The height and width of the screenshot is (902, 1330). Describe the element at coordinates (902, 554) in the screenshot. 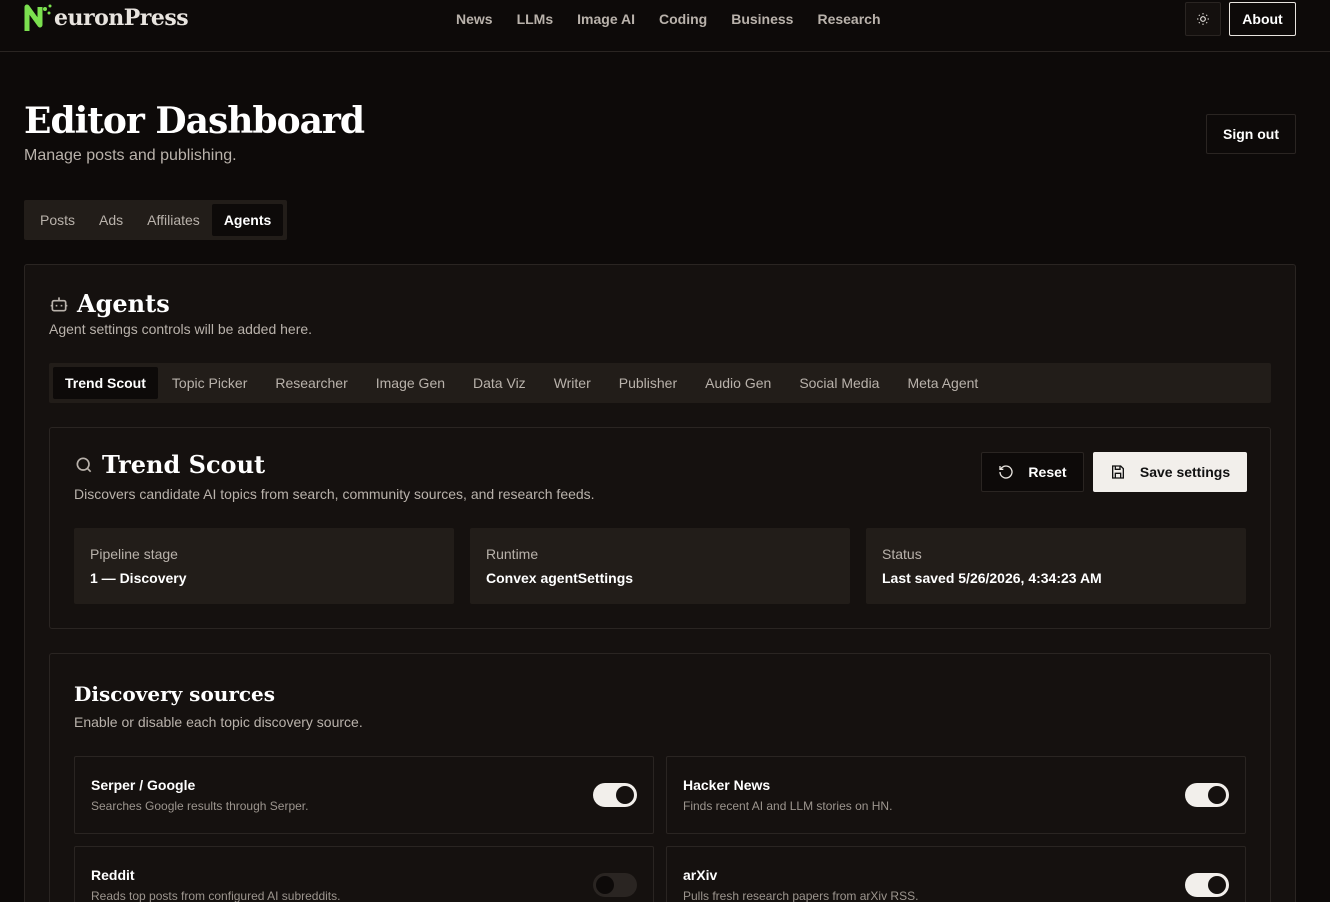

I see `stat-label: Status` at that location.